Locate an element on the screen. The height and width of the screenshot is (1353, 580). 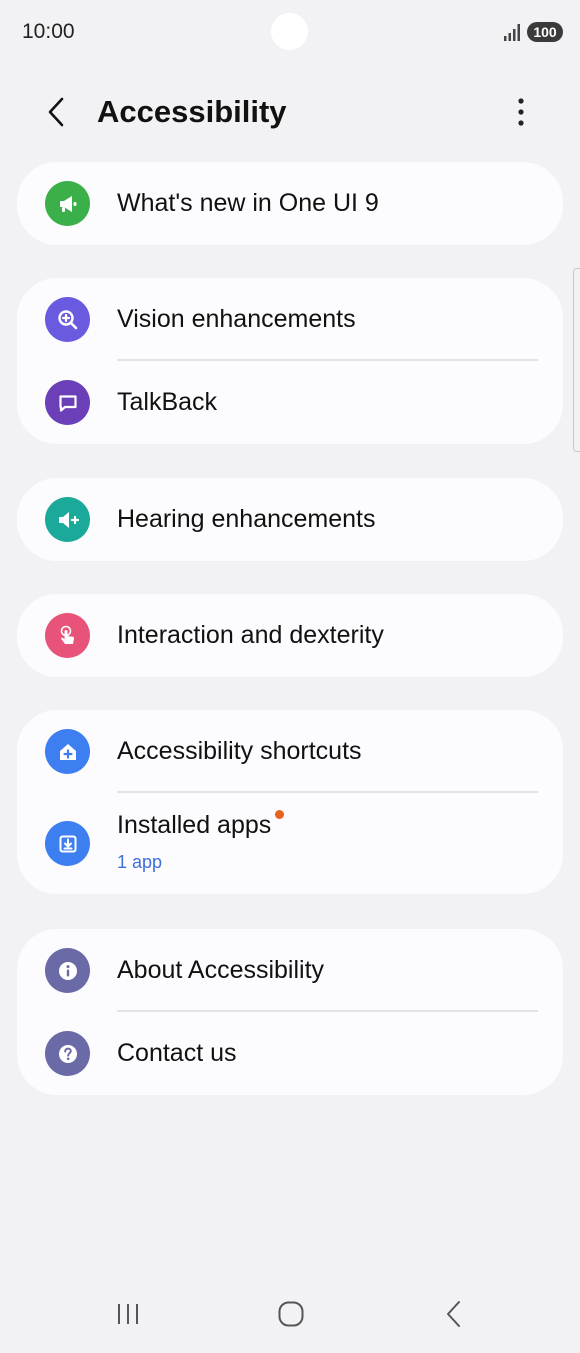
battery-badge: 100 is located at coordinates (545, 32).